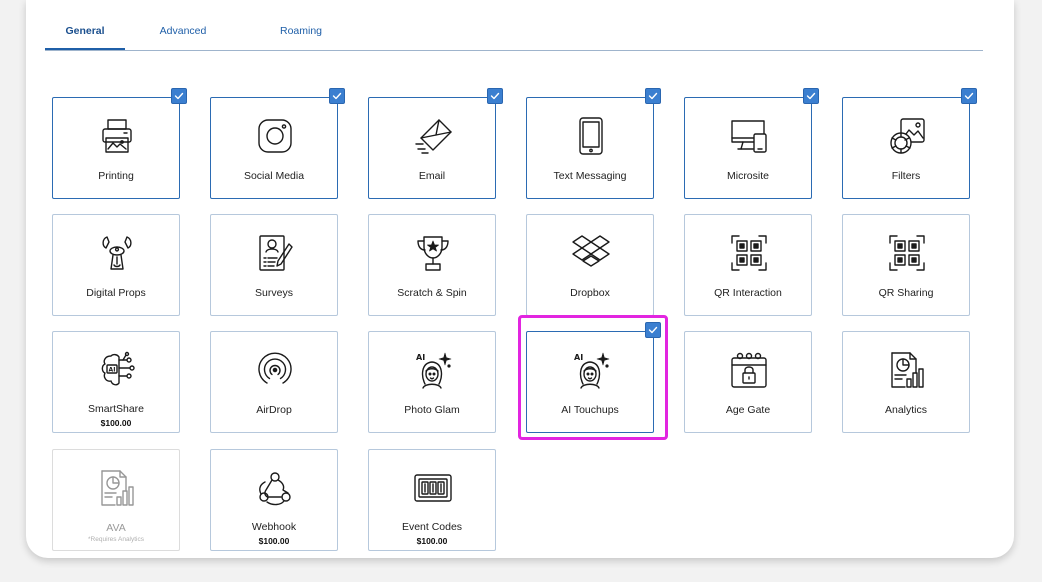  What do you see at coordinates (432, 410) in the screenshot?
I see `feature-card-label: Photo Glam` at bounding box center [432, 410].